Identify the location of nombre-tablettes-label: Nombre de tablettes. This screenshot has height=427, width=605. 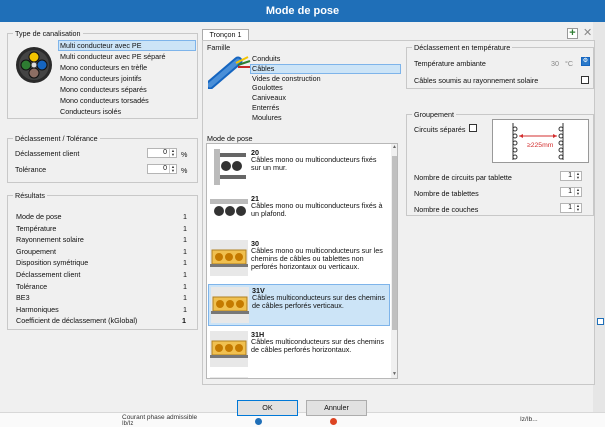
(446, 193).